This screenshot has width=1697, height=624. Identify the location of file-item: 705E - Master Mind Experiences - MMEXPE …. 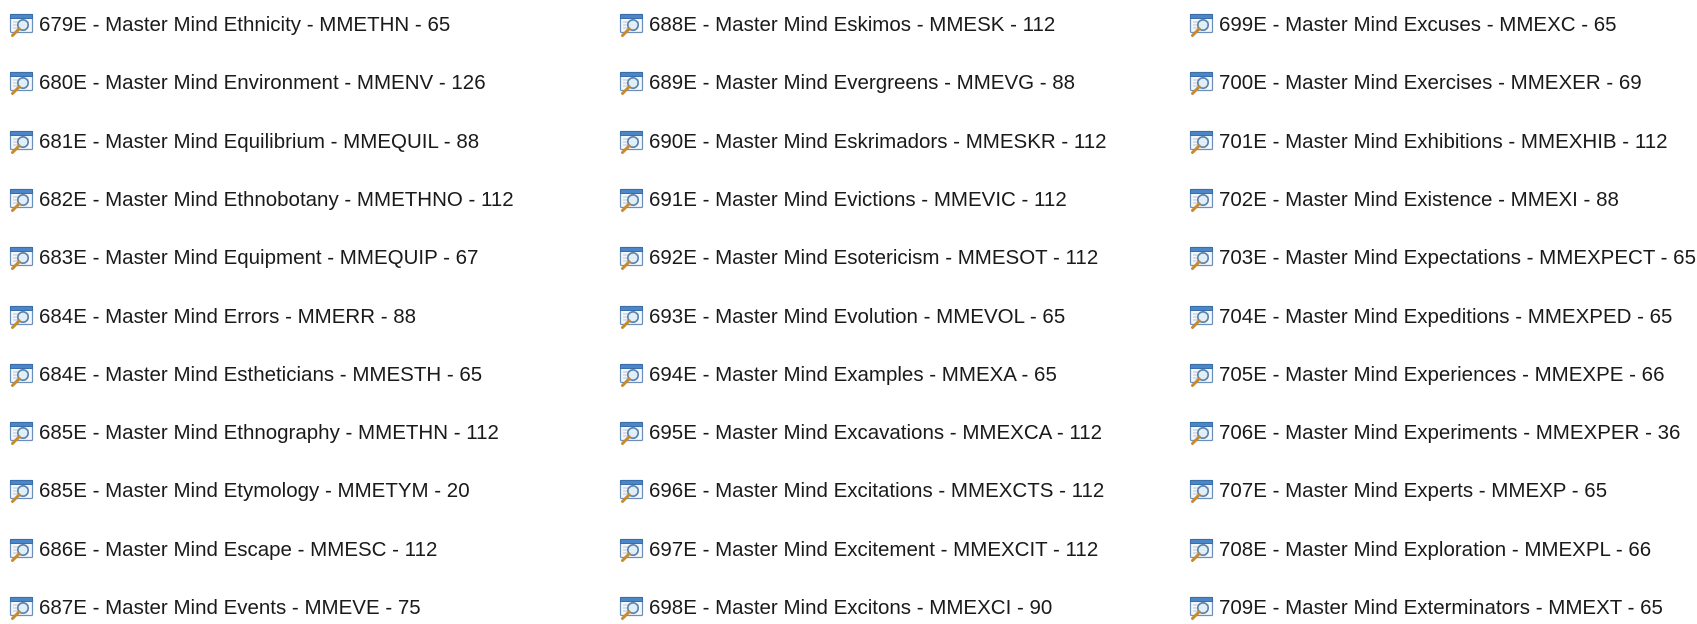
(1426, 375).